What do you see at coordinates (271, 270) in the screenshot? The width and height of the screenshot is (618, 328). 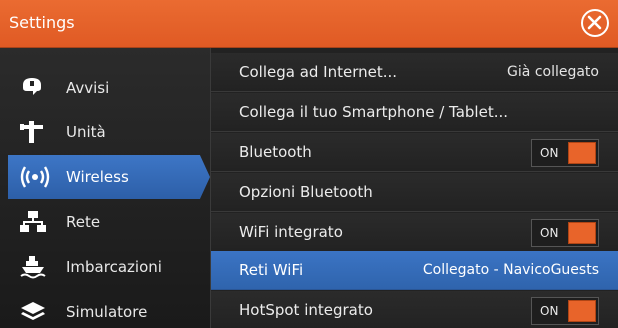 I see `row-label: Reti WiFi` at bounding box center [271, 270].